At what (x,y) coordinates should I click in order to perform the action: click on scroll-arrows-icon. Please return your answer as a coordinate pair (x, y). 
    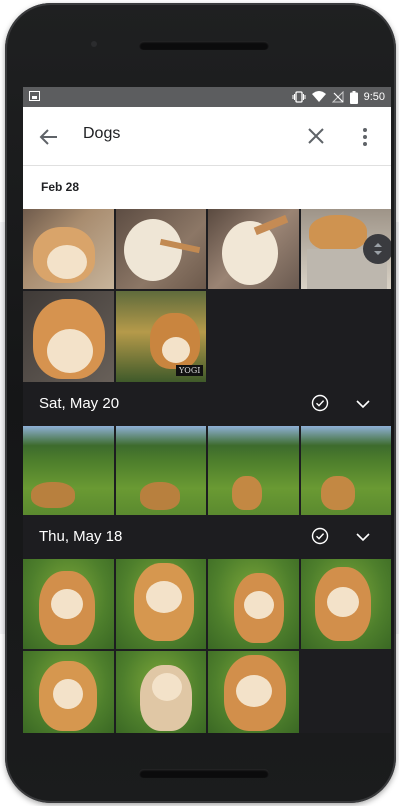
    Looking at the image, I should click on (378, 249).